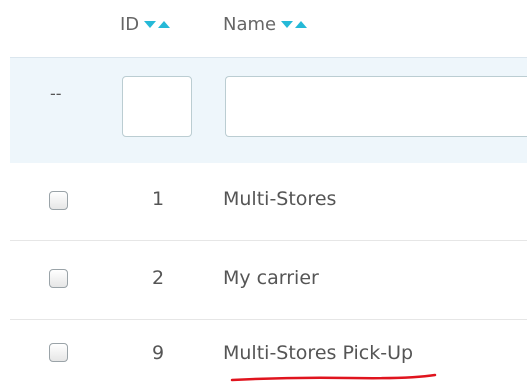  What do you see at coordinates (158, 199) in the screenshot?
I see `row-id: 1` at bounding box center [158, 199].